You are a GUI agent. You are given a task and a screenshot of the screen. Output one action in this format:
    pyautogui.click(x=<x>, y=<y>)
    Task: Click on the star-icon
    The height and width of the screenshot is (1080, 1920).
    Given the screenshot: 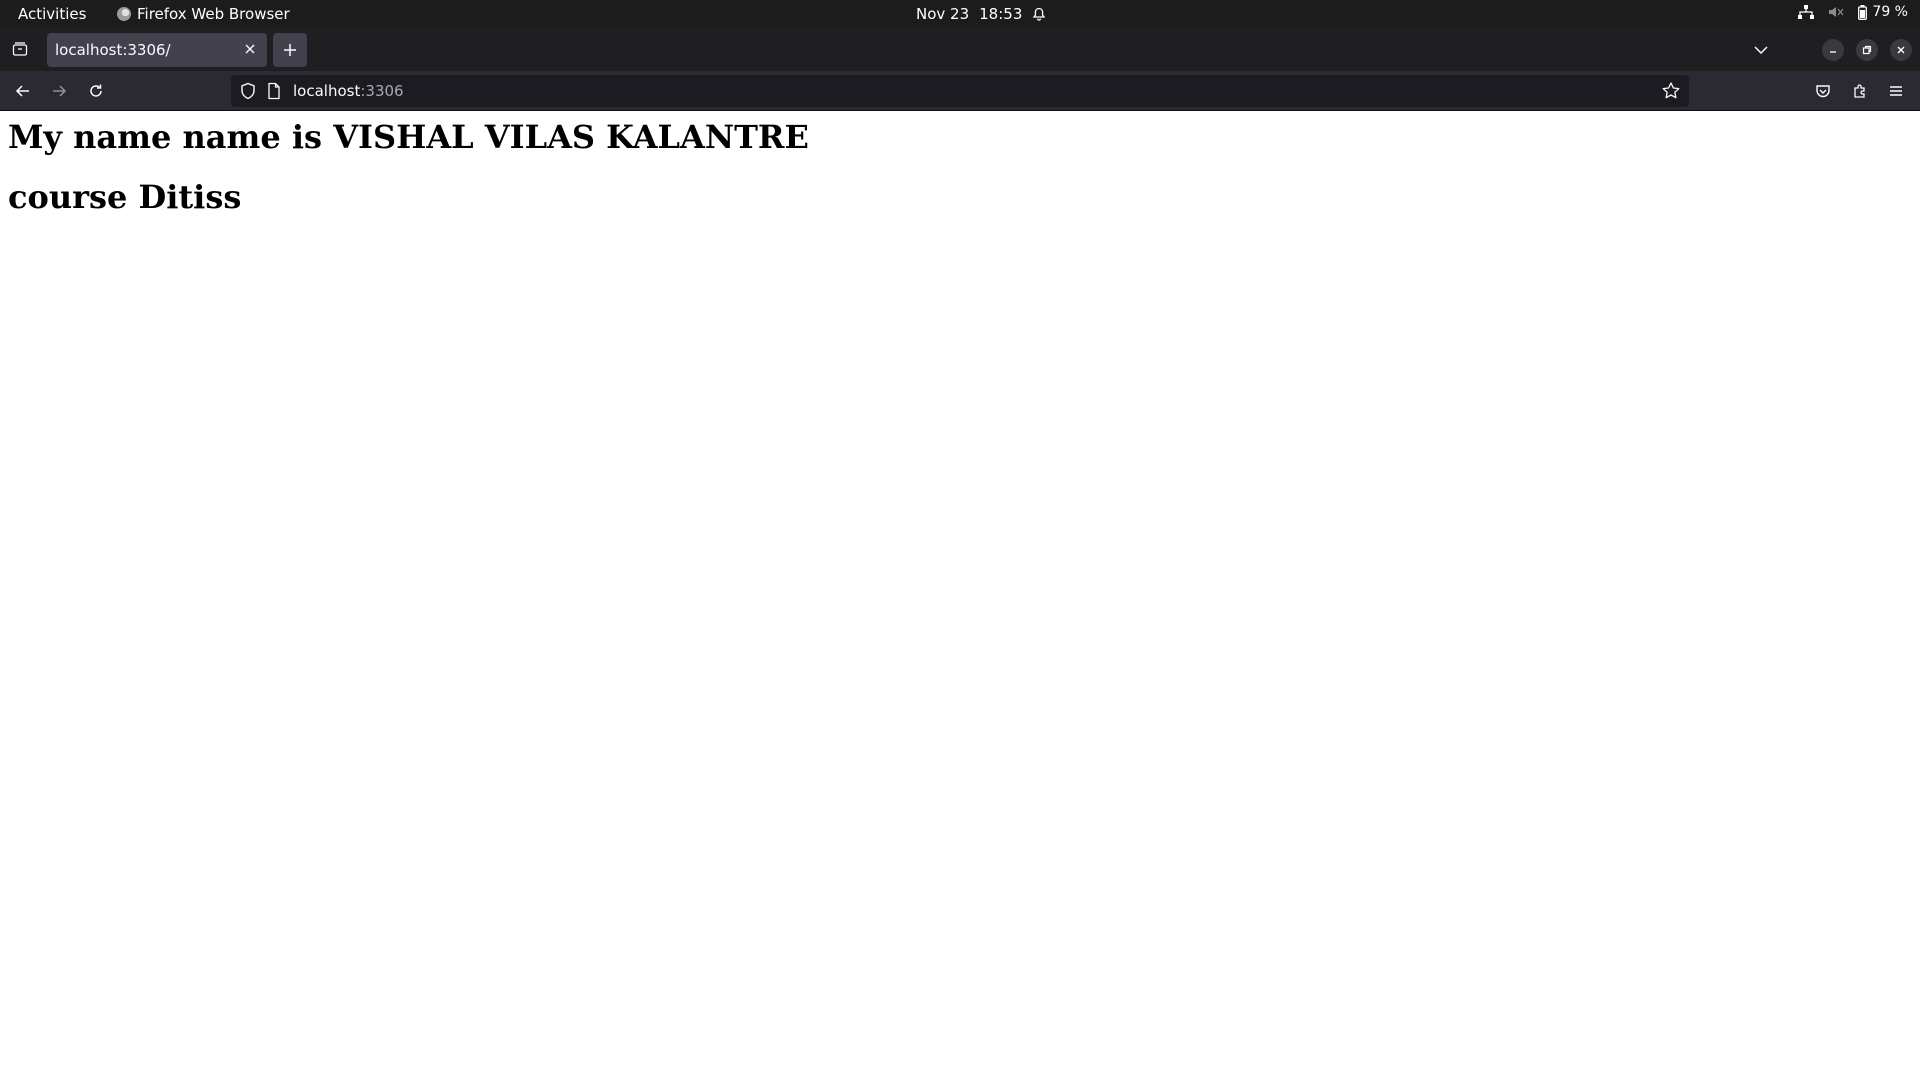 What is the action you would take?
    pyautogui.click(x=1671, y=90)
    